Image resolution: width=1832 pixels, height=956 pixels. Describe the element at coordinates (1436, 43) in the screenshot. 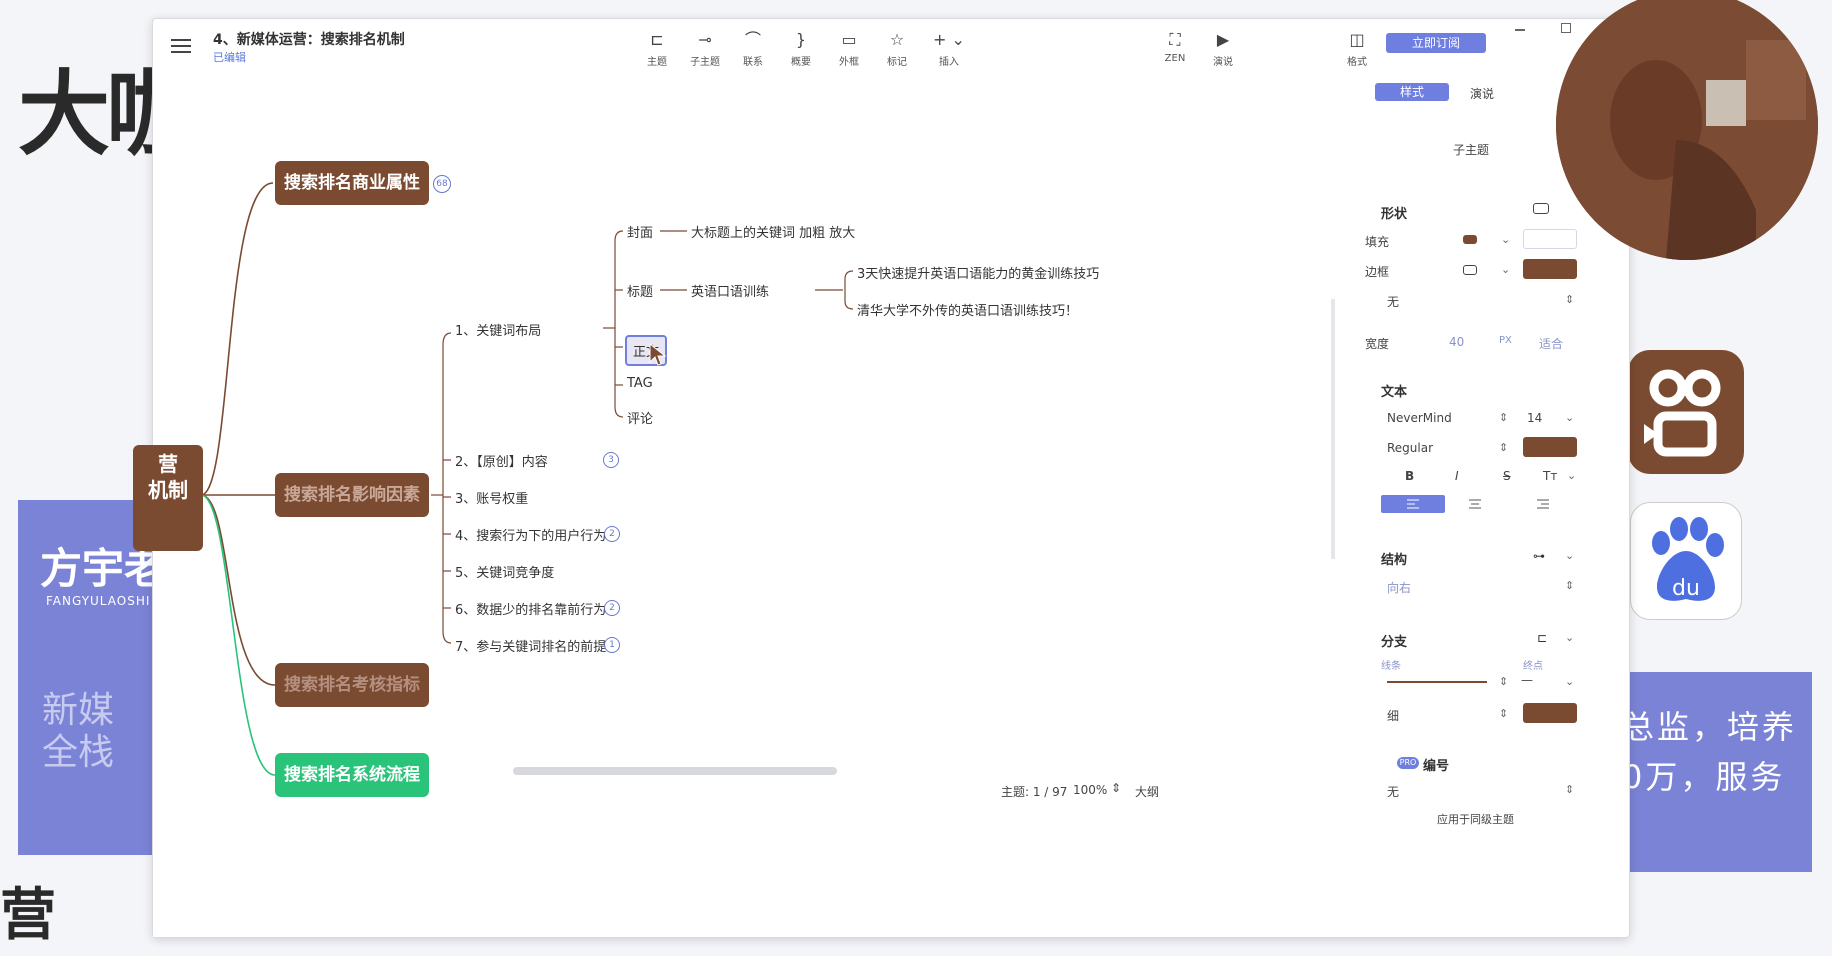

I see `subscribe-button: 立即订阅` at that location.